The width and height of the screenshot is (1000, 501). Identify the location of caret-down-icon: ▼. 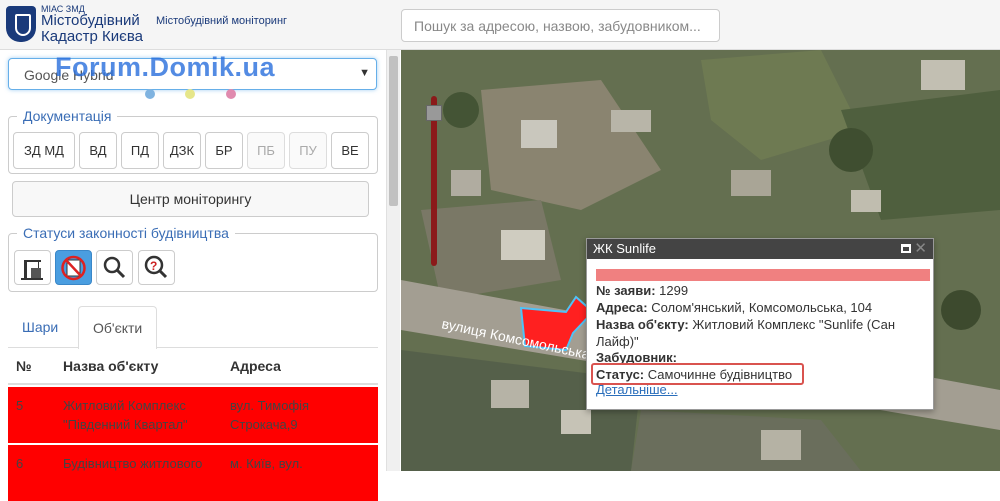
(364, 73).